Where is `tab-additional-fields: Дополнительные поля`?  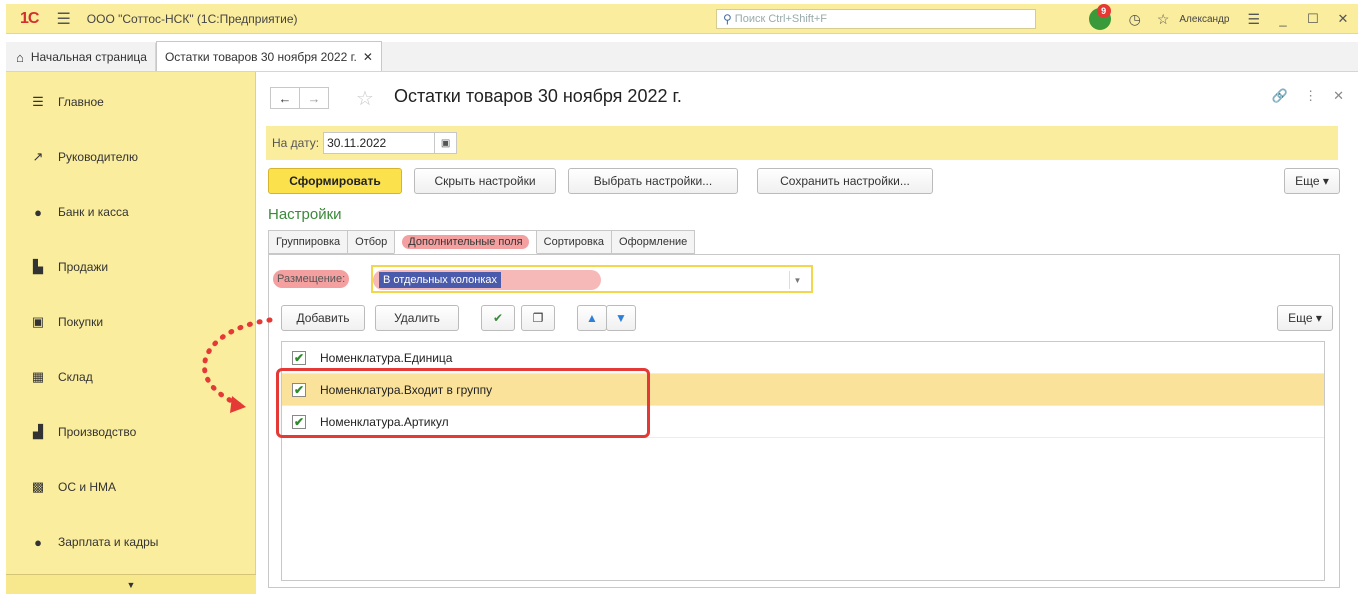 tab-additional-fields: Дополнительные поля is located at coordinates (465, 242).